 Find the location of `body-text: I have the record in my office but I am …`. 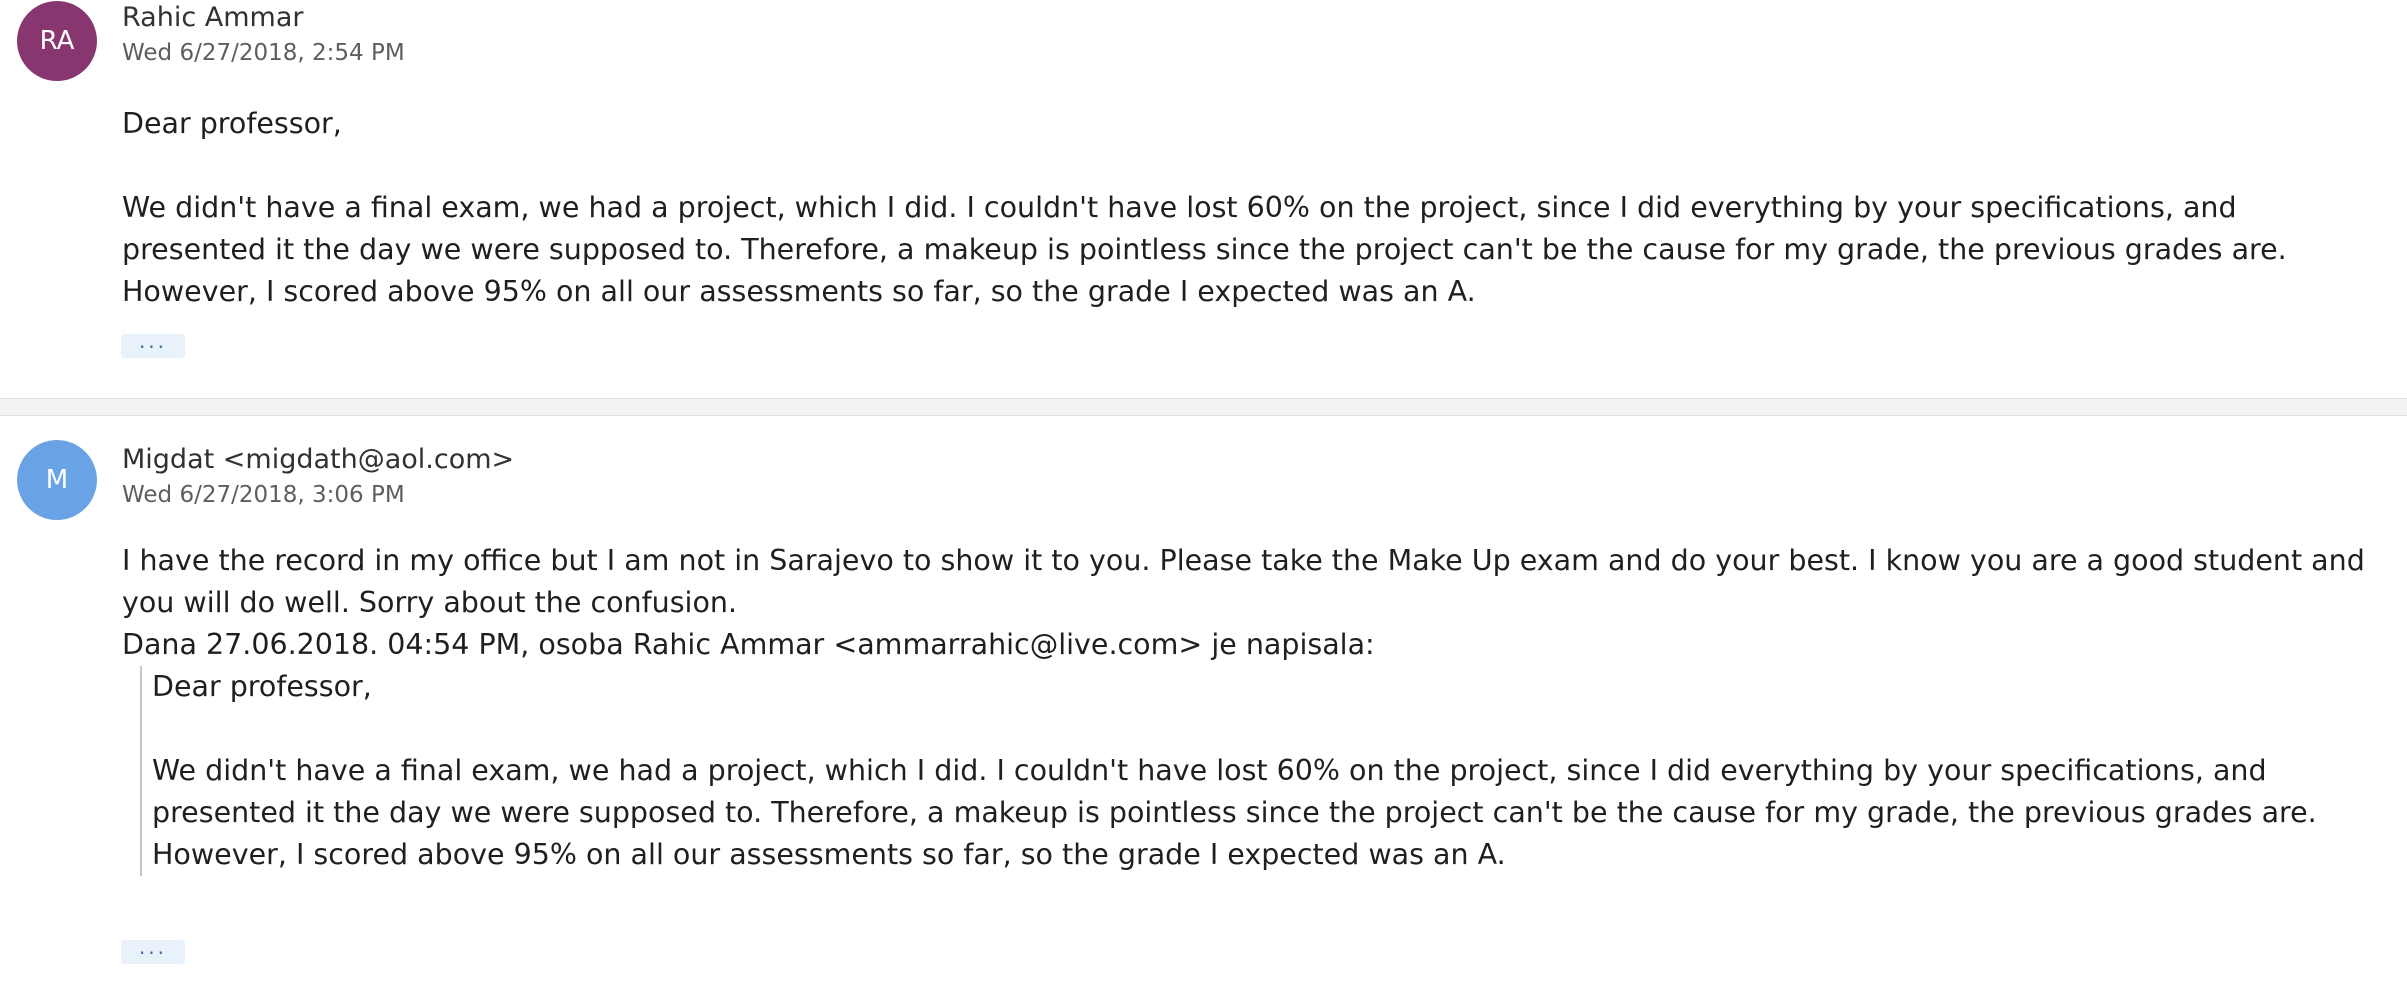

body-text: I have the record in my office but I am … is located at coordinates (1243, 581).